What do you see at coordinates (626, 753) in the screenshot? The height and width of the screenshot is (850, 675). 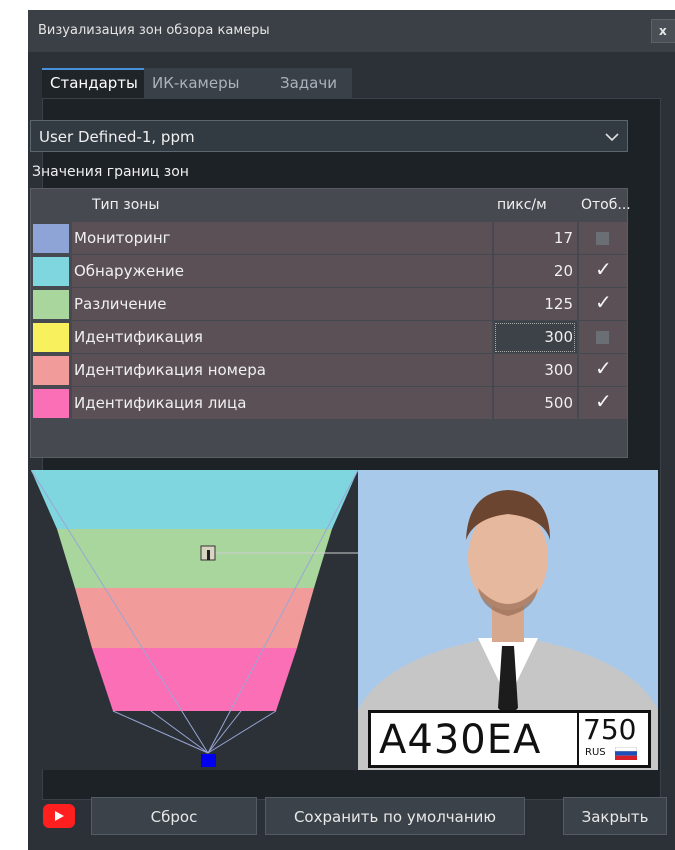 I see `russia-flag-icon` at bounding box center [626, 753].